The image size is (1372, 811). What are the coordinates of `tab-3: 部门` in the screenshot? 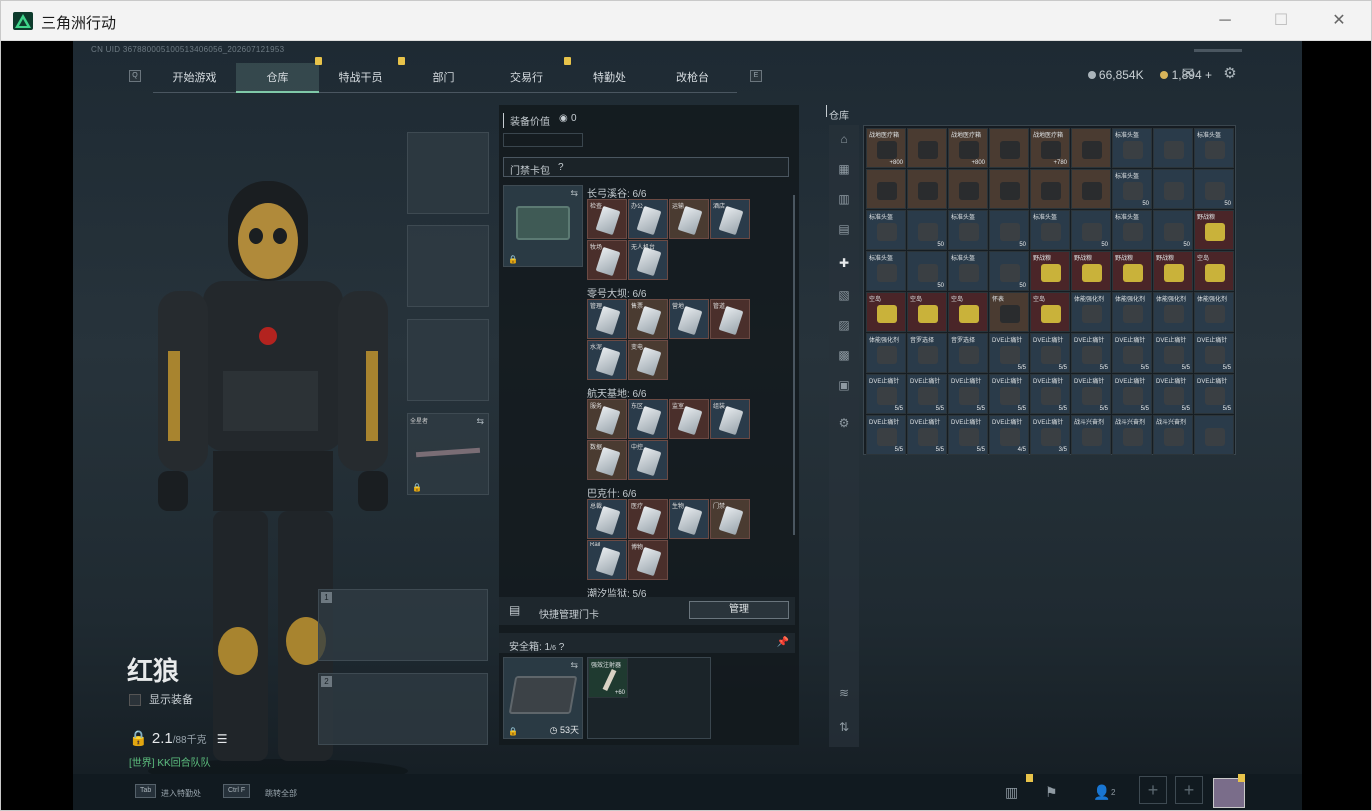 It's located at (443, 78).